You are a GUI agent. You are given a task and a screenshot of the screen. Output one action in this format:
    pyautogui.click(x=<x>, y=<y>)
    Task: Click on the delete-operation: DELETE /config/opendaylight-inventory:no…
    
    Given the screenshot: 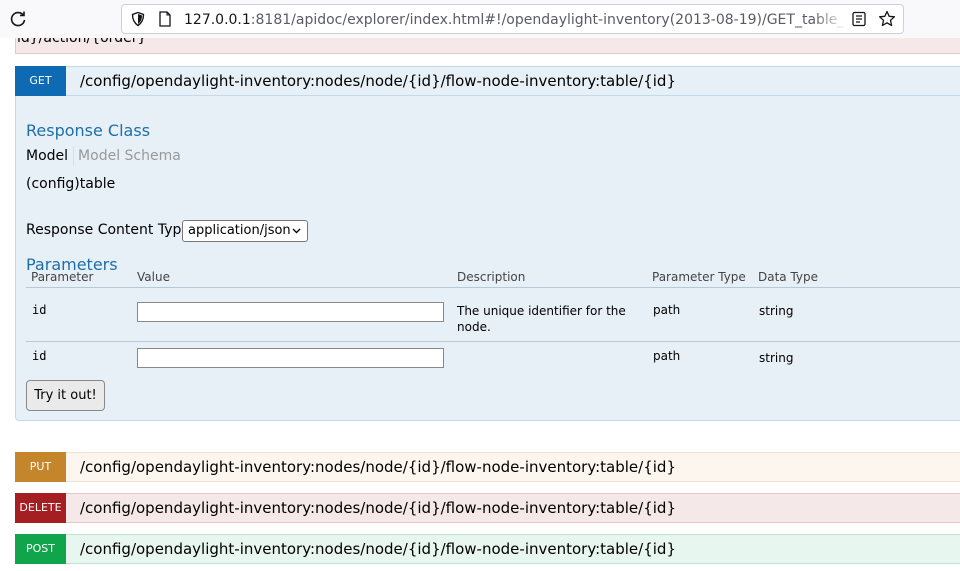 What is the action you would take?
    pyautogui.click(x=487, y=508)
    